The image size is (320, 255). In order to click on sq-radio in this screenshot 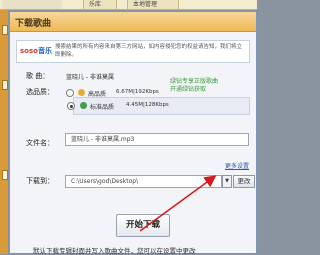, I will do `click(71, 106)`.